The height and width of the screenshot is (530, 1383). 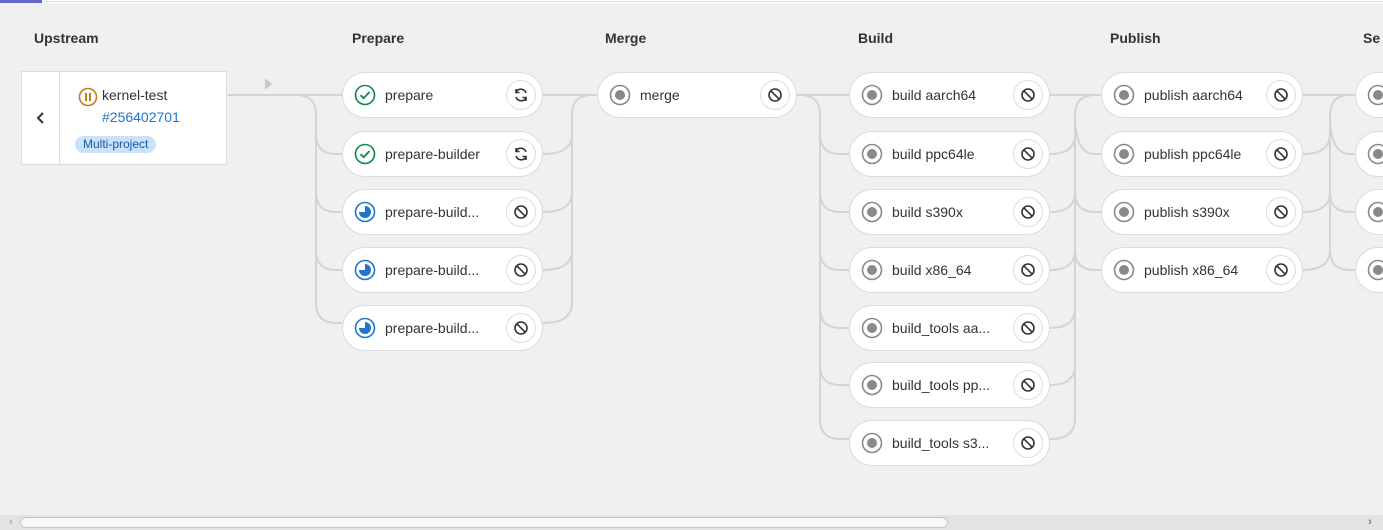 What do you see at coordinates (949, 212) in the screenshot?
I see `job-build-s390x: build s390x` at bounding box center [949, 212].